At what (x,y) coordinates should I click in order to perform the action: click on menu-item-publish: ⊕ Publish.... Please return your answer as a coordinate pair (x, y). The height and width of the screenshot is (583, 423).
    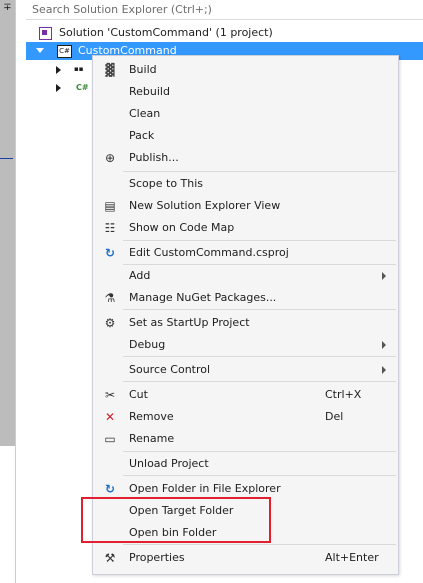
    Looking at the image, I should click on (245, 158).